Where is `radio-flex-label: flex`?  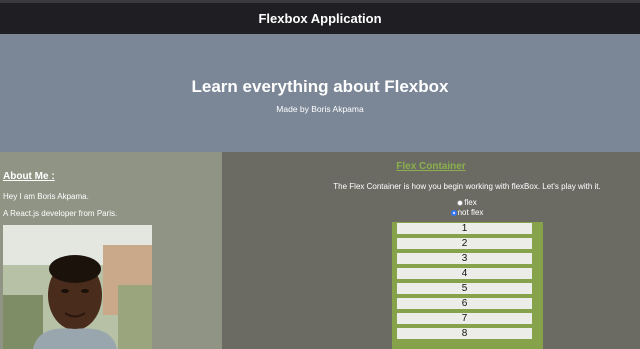
radio-flex-label: flex is located at coordinates (470, 203).